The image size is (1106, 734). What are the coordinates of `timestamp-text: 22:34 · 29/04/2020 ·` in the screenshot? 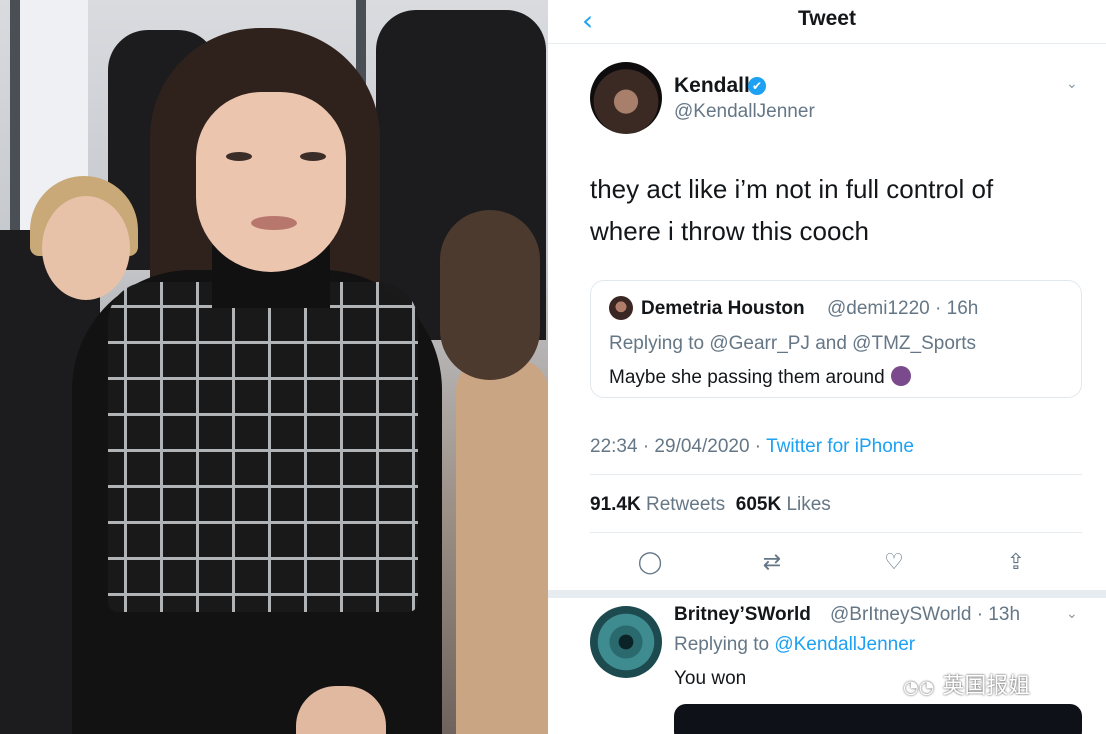 It's located at (678, 446).